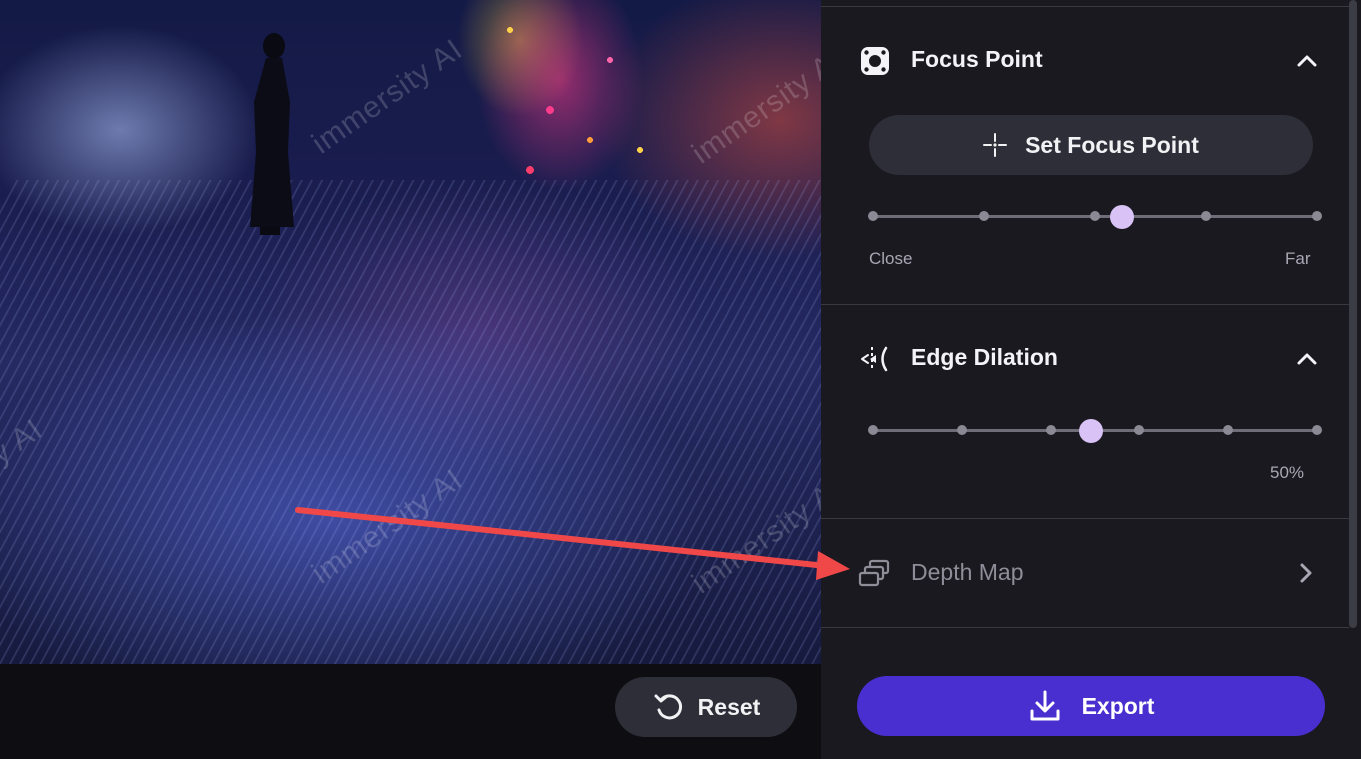  I want to click on layers-icon, so click(874, 573).